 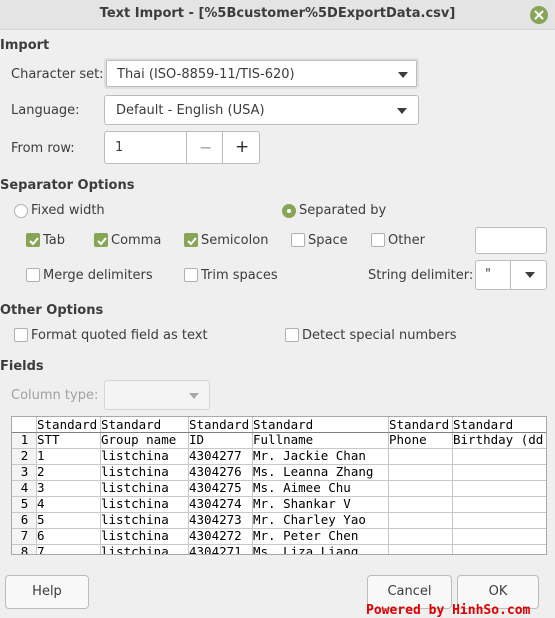 What do you see at coordinates (24, 456) in the screenshot?
I see `row-number: 2` at bounding box center [24, 456].